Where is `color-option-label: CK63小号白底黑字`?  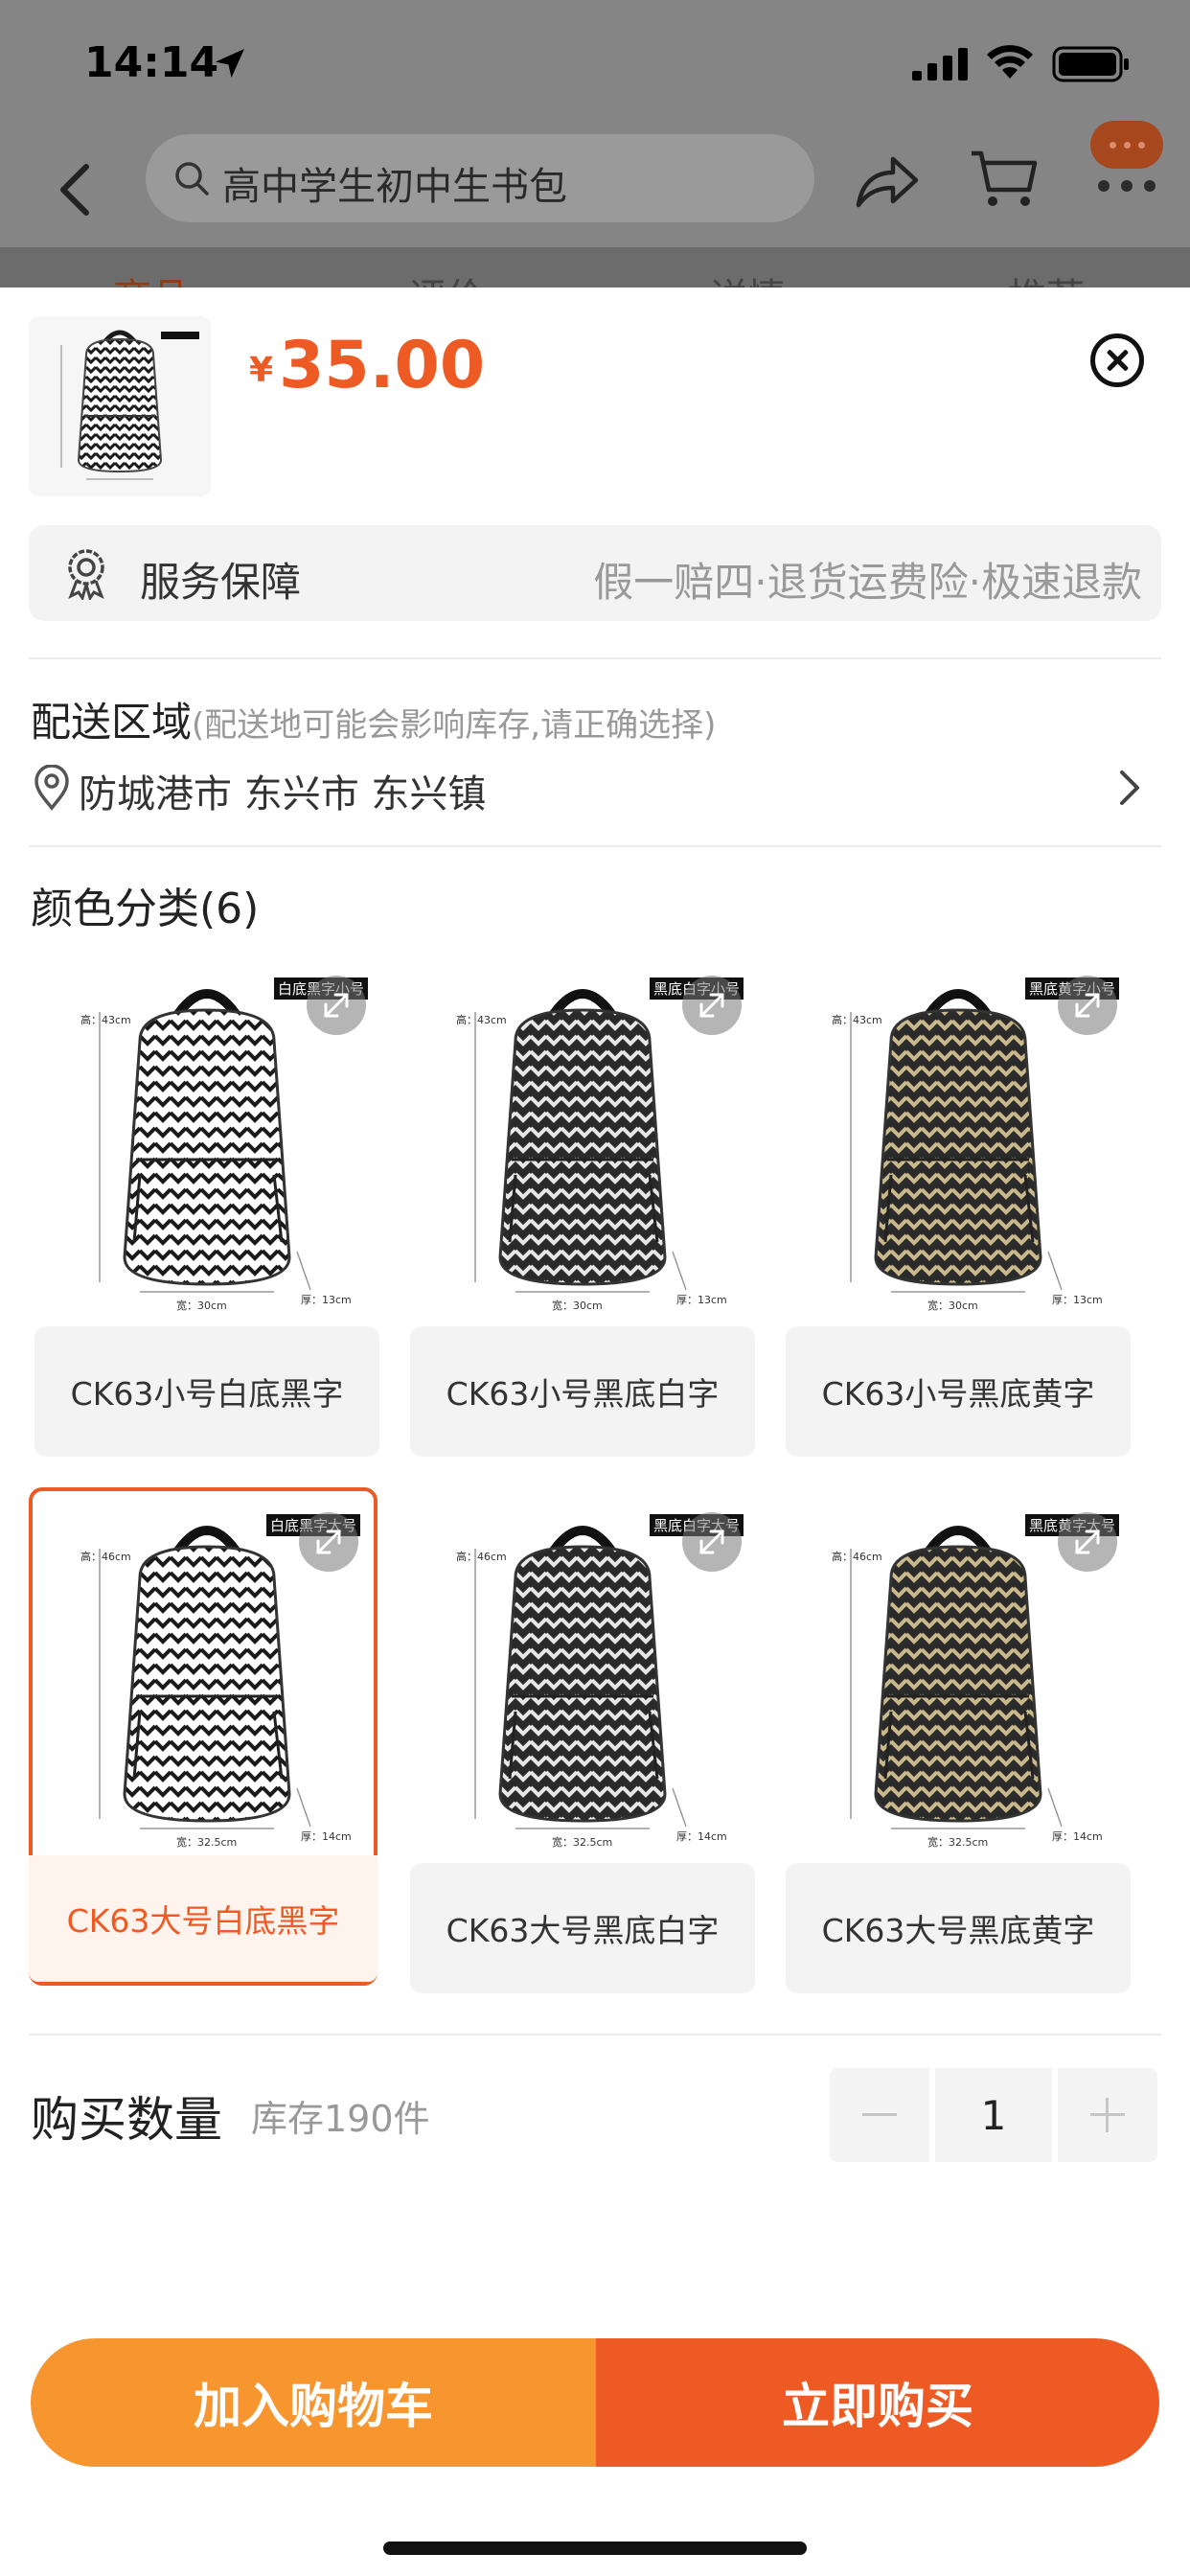
color-option-label: CK63小号白底黑字 is located at coordinates (207, 1391).